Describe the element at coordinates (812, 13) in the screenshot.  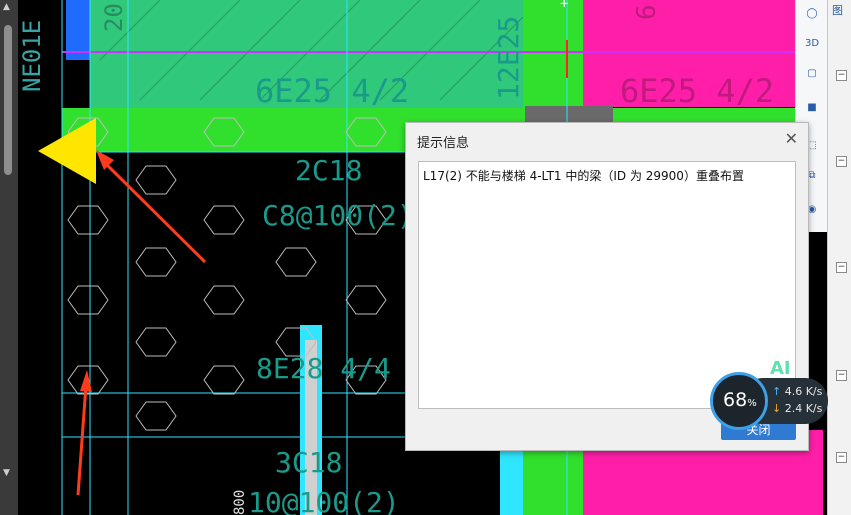
I see `sphere-icon: ◯` at that location.